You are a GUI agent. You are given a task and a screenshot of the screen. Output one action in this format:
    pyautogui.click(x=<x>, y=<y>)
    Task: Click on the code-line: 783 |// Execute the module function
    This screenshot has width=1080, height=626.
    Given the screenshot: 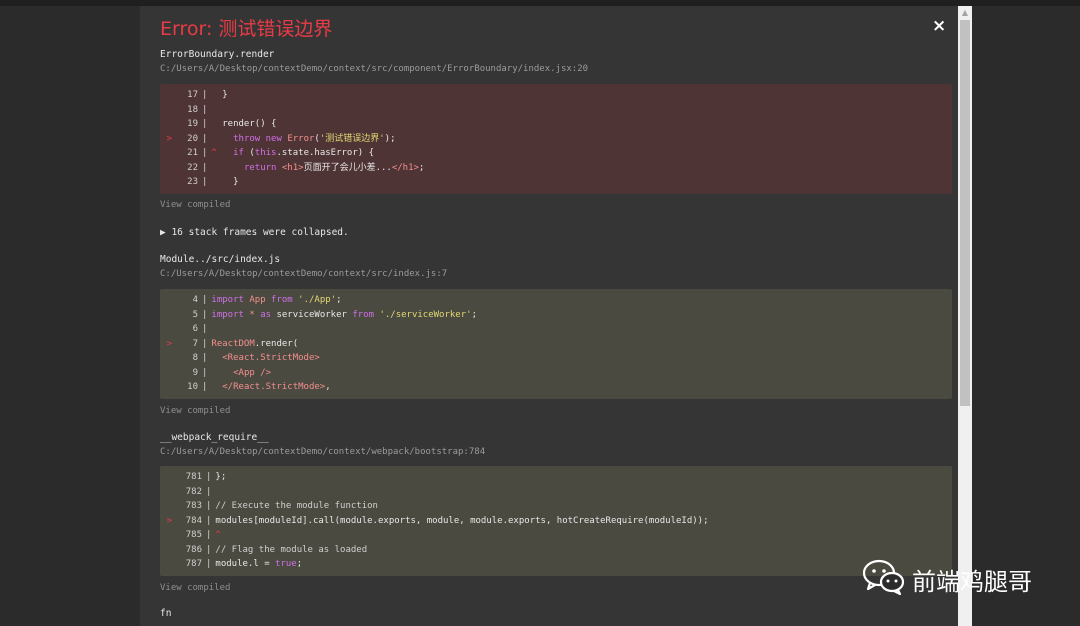 What is the action you would take?
    pyautogui.click(x=281, y=506)
    